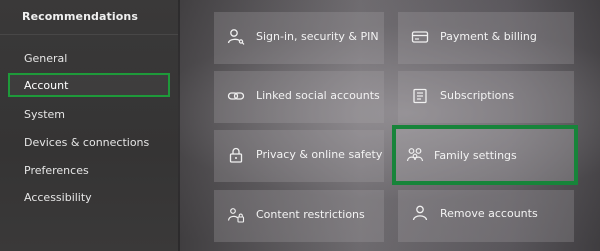  I want to click on tile-linked-social-accounts: Linked social accounts, so click(299, 97).